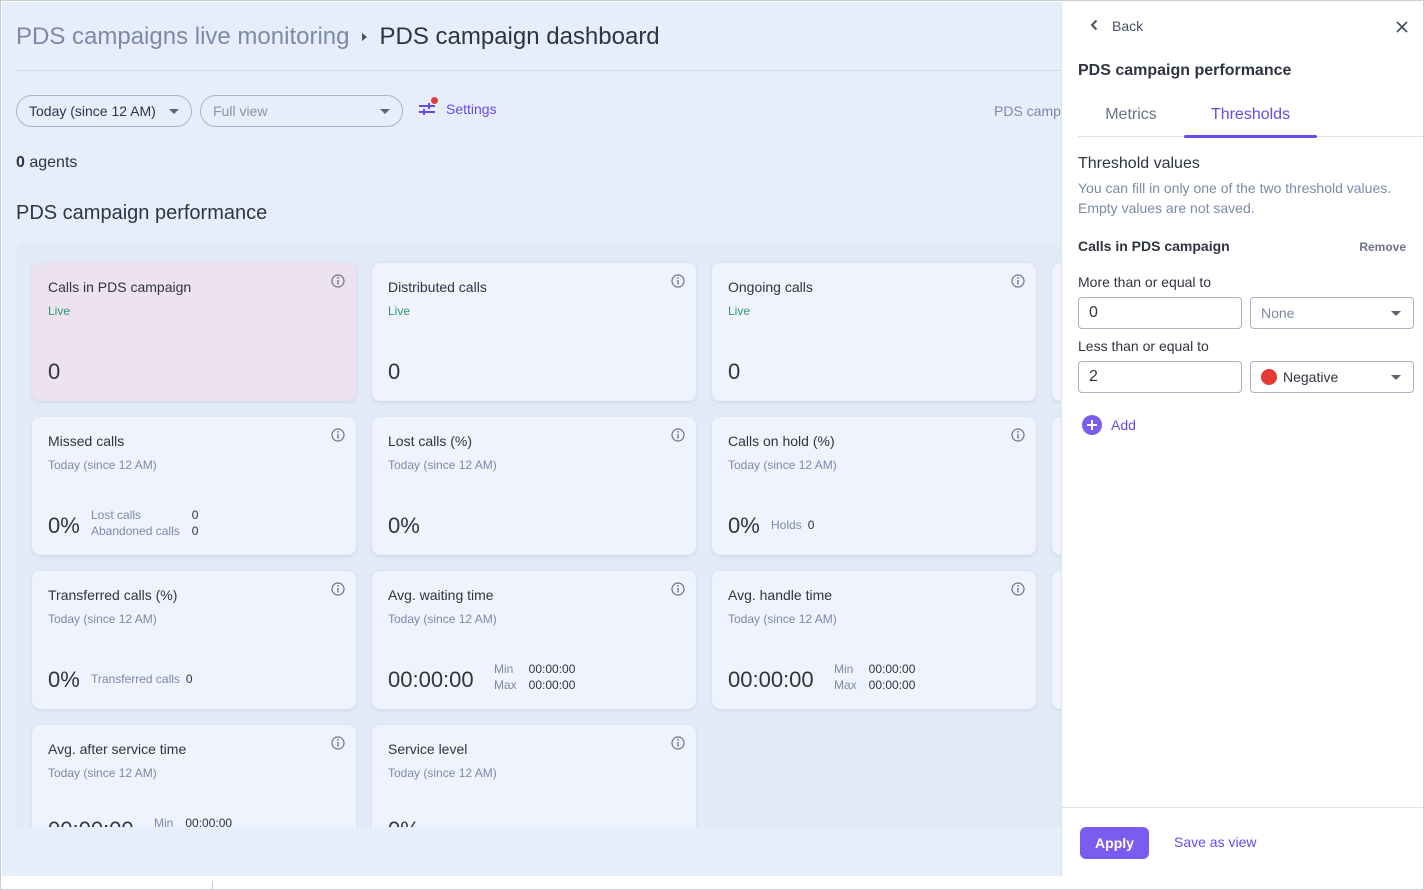 This screenshot has width=1424, height=890. What do you see at coordinates (792, 525) in the screenshot?
I see `metric-card-breakdown: Holds 0` at bounding box center [792, 525].